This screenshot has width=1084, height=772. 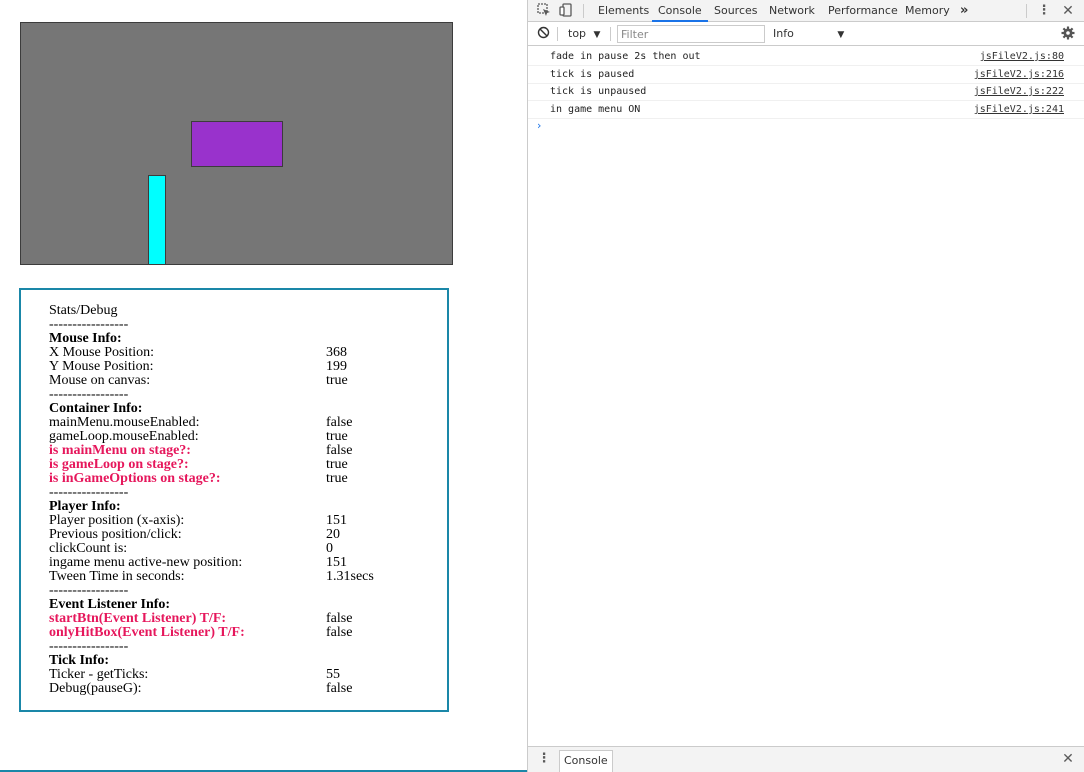 What do you see at coordinates (79, 660) in the screenshot?
I see `tick-heading: Tick Info:` at bounding box center [79, 660].